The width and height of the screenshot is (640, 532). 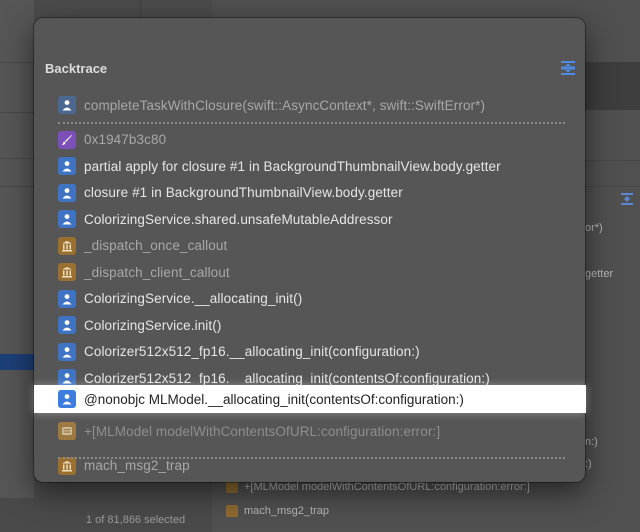 I want to click on collapse-icon, so click(x=568, y=68).